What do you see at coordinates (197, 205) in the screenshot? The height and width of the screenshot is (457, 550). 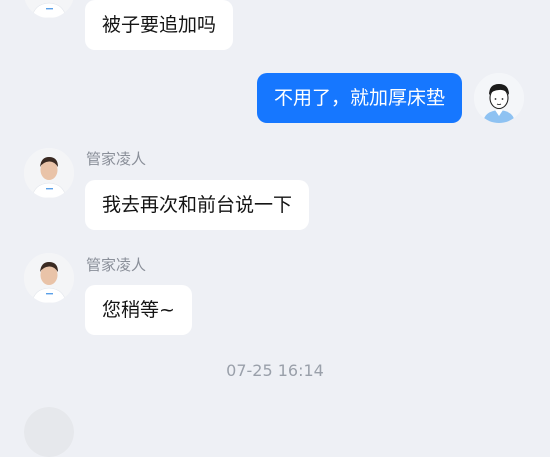 I see `message-bubble: 我去再次和前台说一下` at bounding box center [197, 205].